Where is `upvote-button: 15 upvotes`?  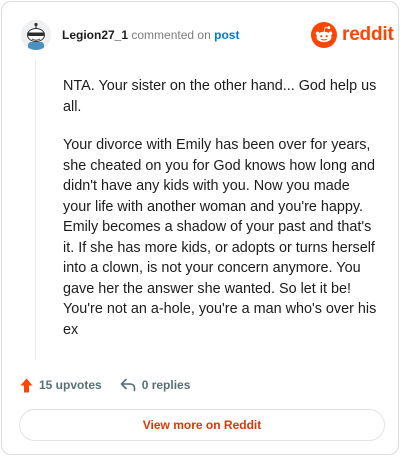 upvote-button: 15 upvotes is located at coordinates (61, 385).